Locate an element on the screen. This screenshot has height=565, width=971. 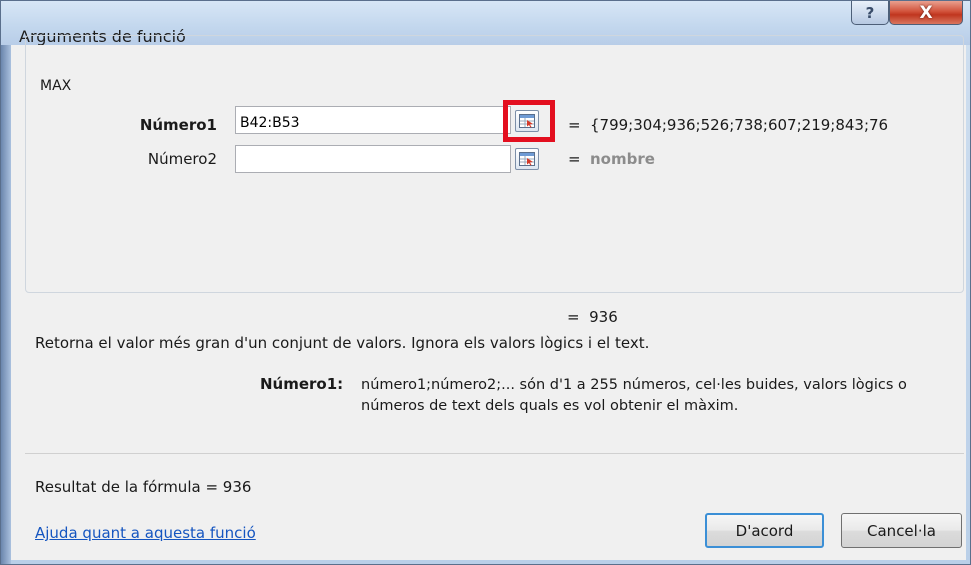
arg1-value-preview: {799;304;936;526;738;607;219;843;76 is located at coordinates (739, 125).